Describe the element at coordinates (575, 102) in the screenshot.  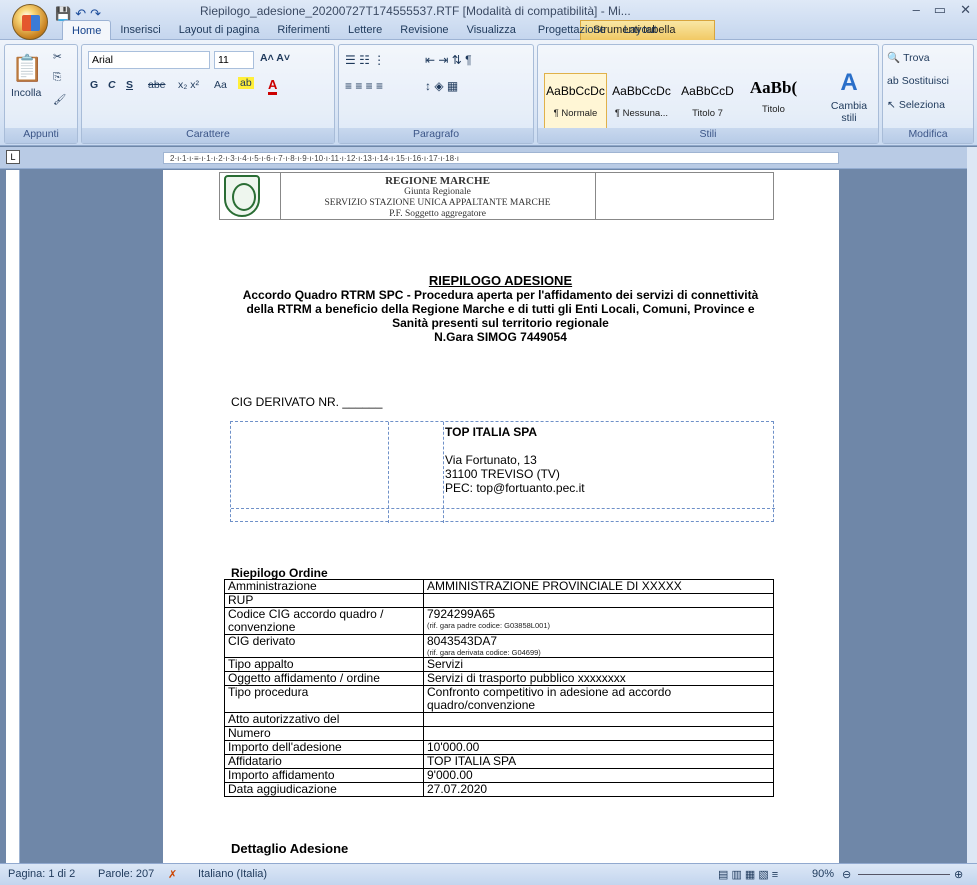
I see `style-normal: AaBbCcDc ¶ Normale` at that location.